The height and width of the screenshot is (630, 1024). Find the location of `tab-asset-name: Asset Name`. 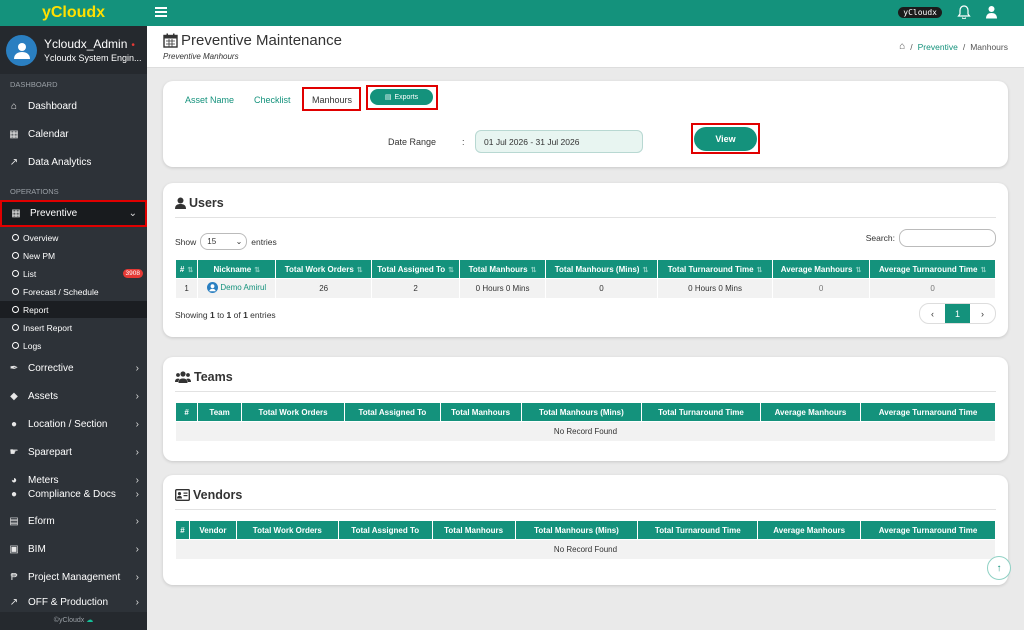

tab-asset-name: Asset Name is located at coordinates (209, 100).